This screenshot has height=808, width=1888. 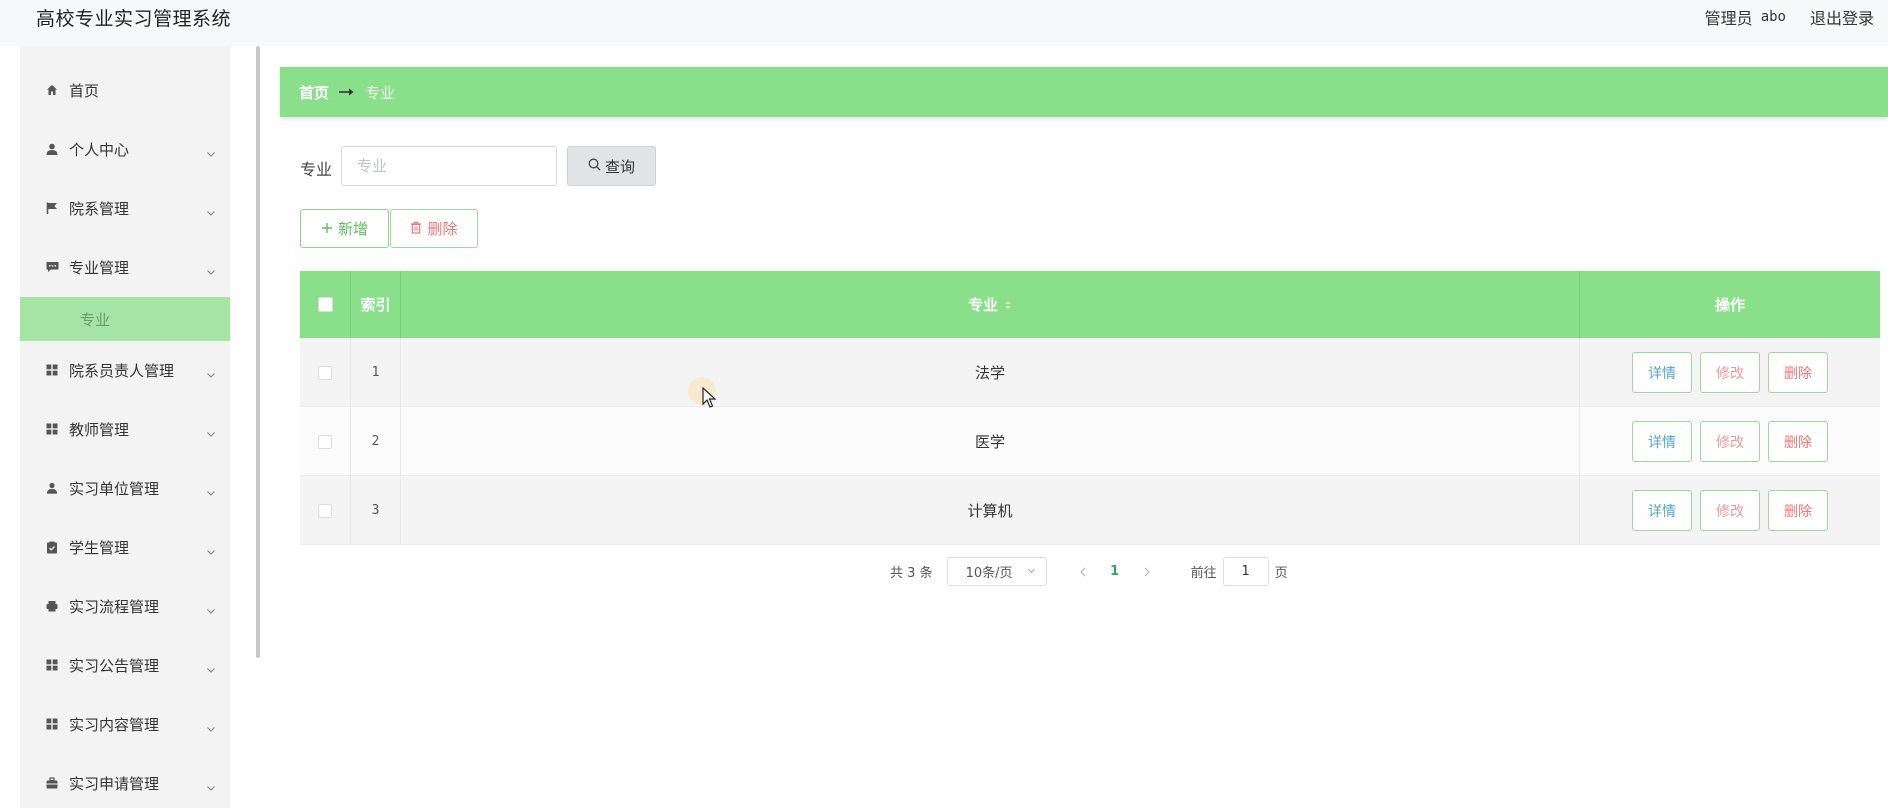 I want to click on sidebar-item-majors: 专业管理, so click(x=125, y=267).